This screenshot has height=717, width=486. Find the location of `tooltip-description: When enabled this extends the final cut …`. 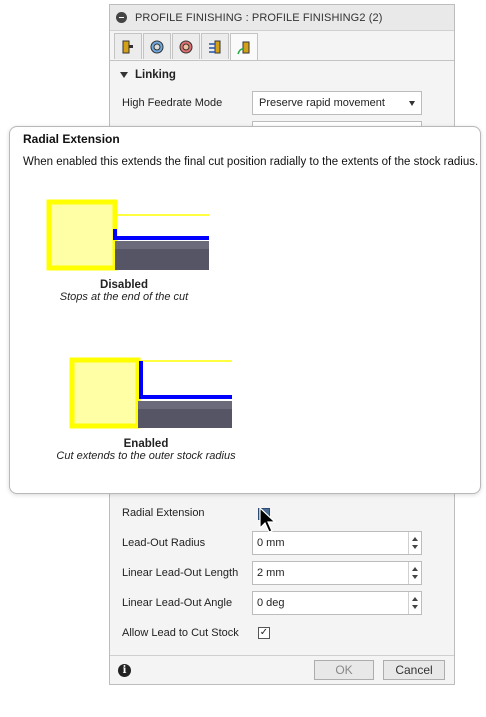

tooltip-description: When enabled this extends the final cut … is located at coordinates (251, 162).